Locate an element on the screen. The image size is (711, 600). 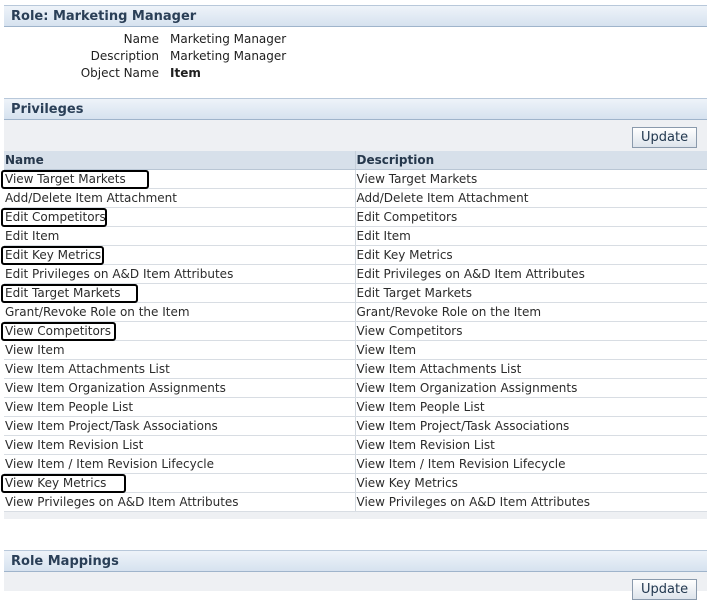
column-header-description: Description is located at coordinates (530, 160).